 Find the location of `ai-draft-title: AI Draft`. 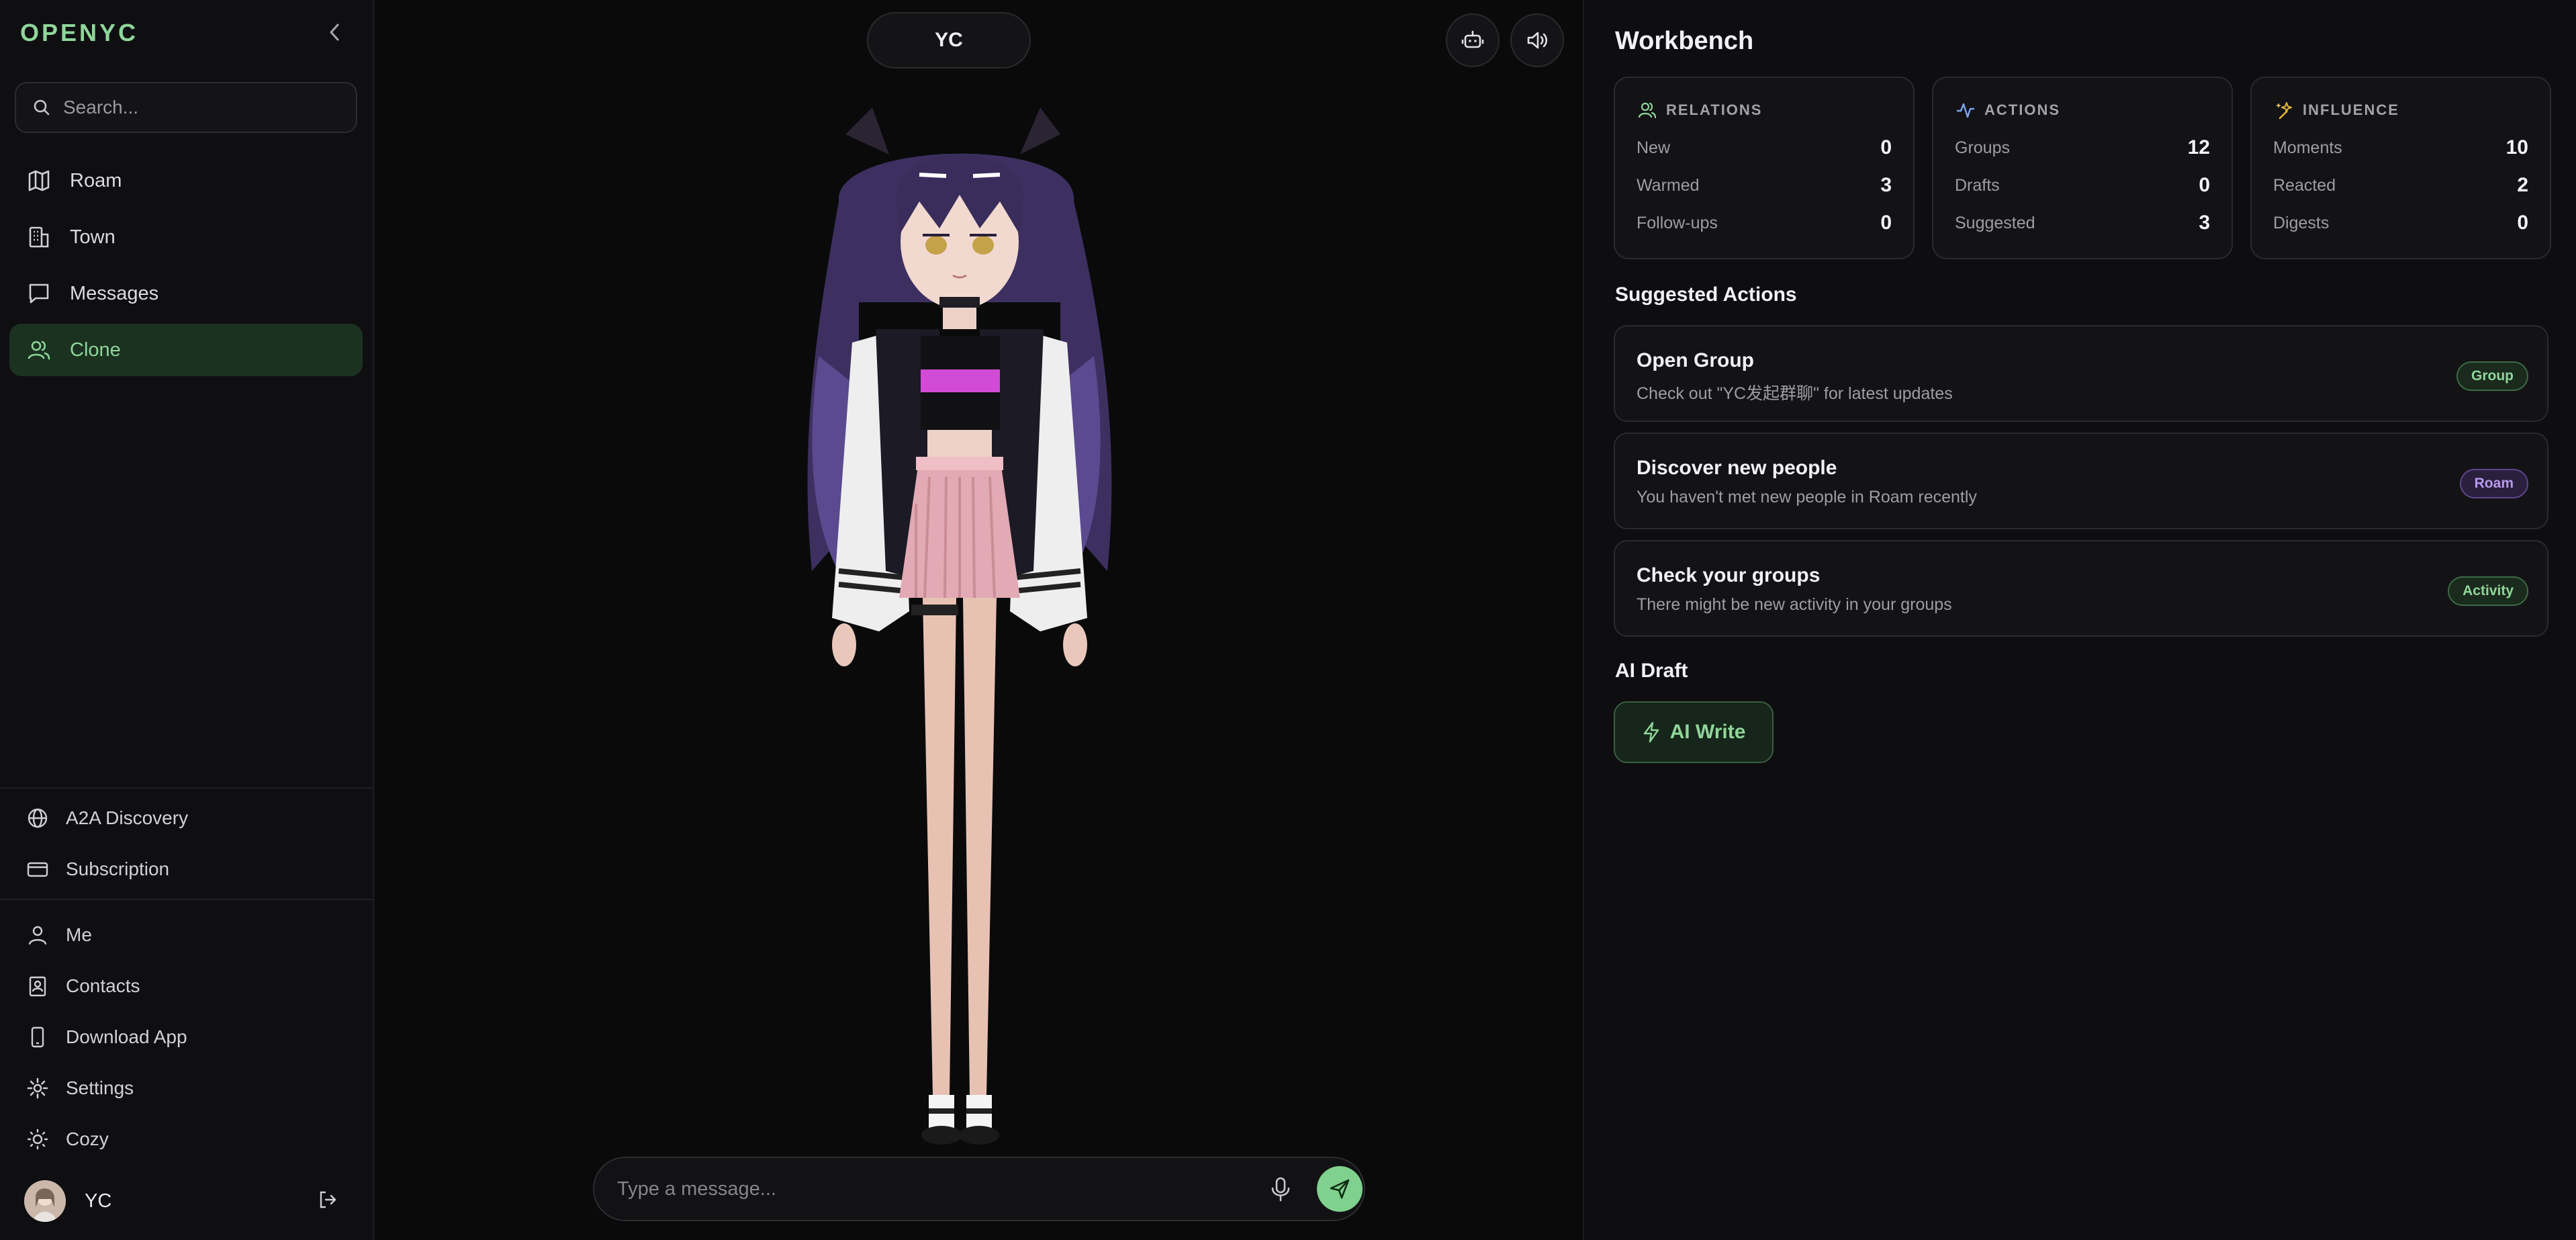

ai-draft-title: AI Draft is located at coordinates (1651, 671).